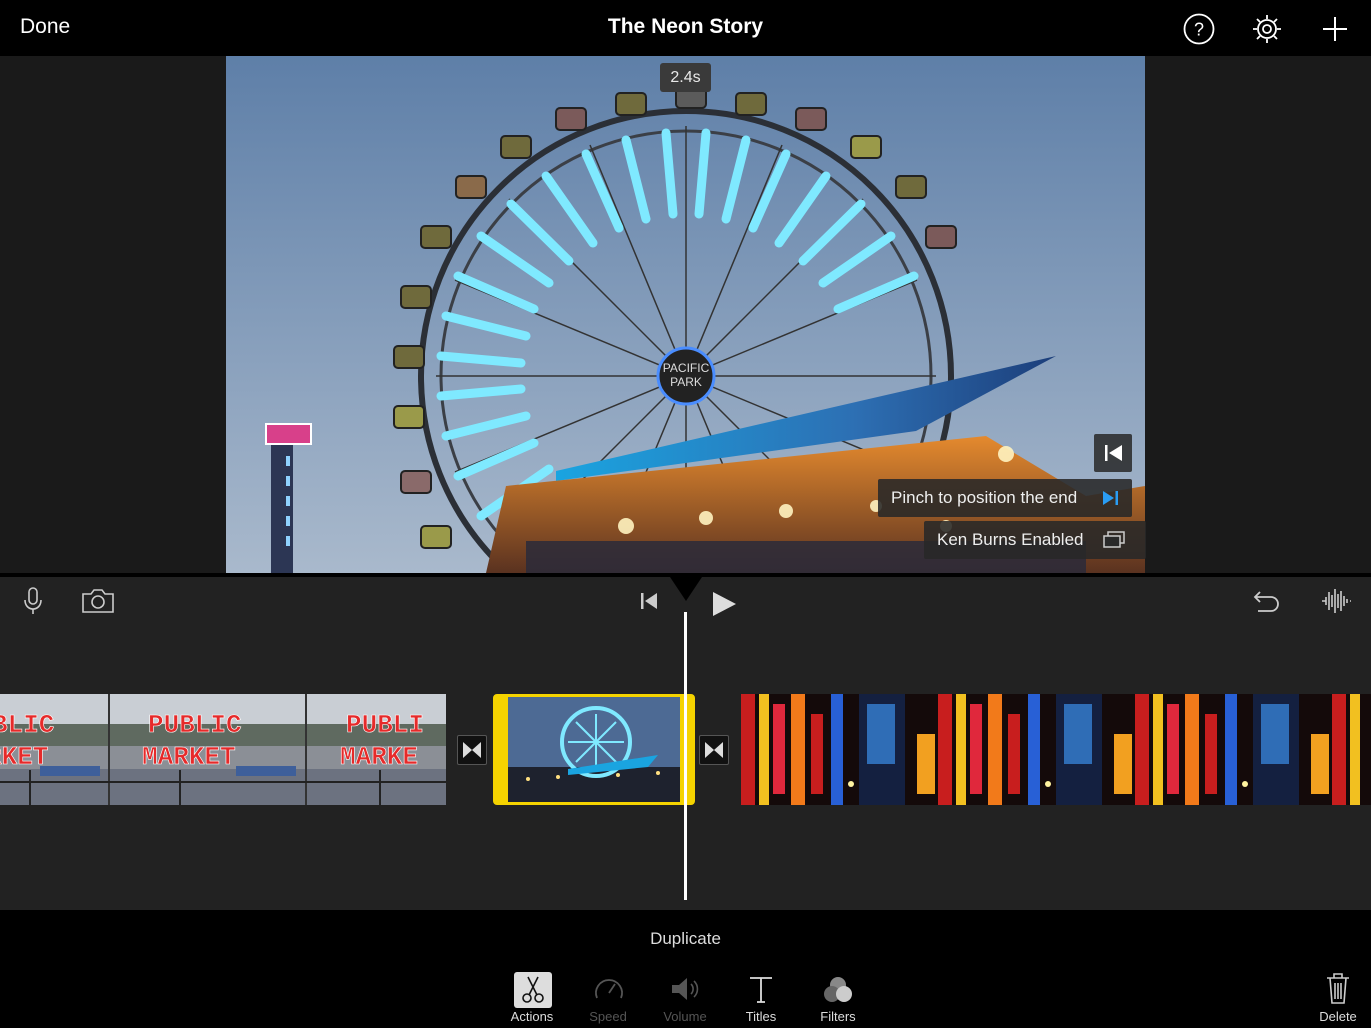 This screenshot has width=1371, height=1028. What do you see at coordinates (984, 497) in the screenshot?
I see `pinch-hint-text: Pinch to position the end` at bounding box center [984, 497].